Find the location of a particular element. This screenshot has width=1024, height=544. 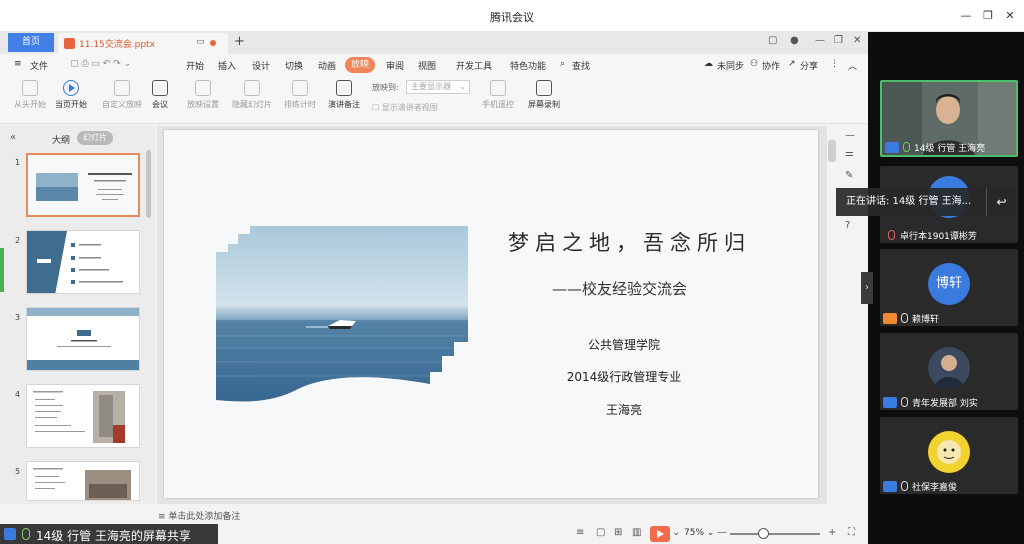

tab-home: 首页 is located at coordinates (31, 42).